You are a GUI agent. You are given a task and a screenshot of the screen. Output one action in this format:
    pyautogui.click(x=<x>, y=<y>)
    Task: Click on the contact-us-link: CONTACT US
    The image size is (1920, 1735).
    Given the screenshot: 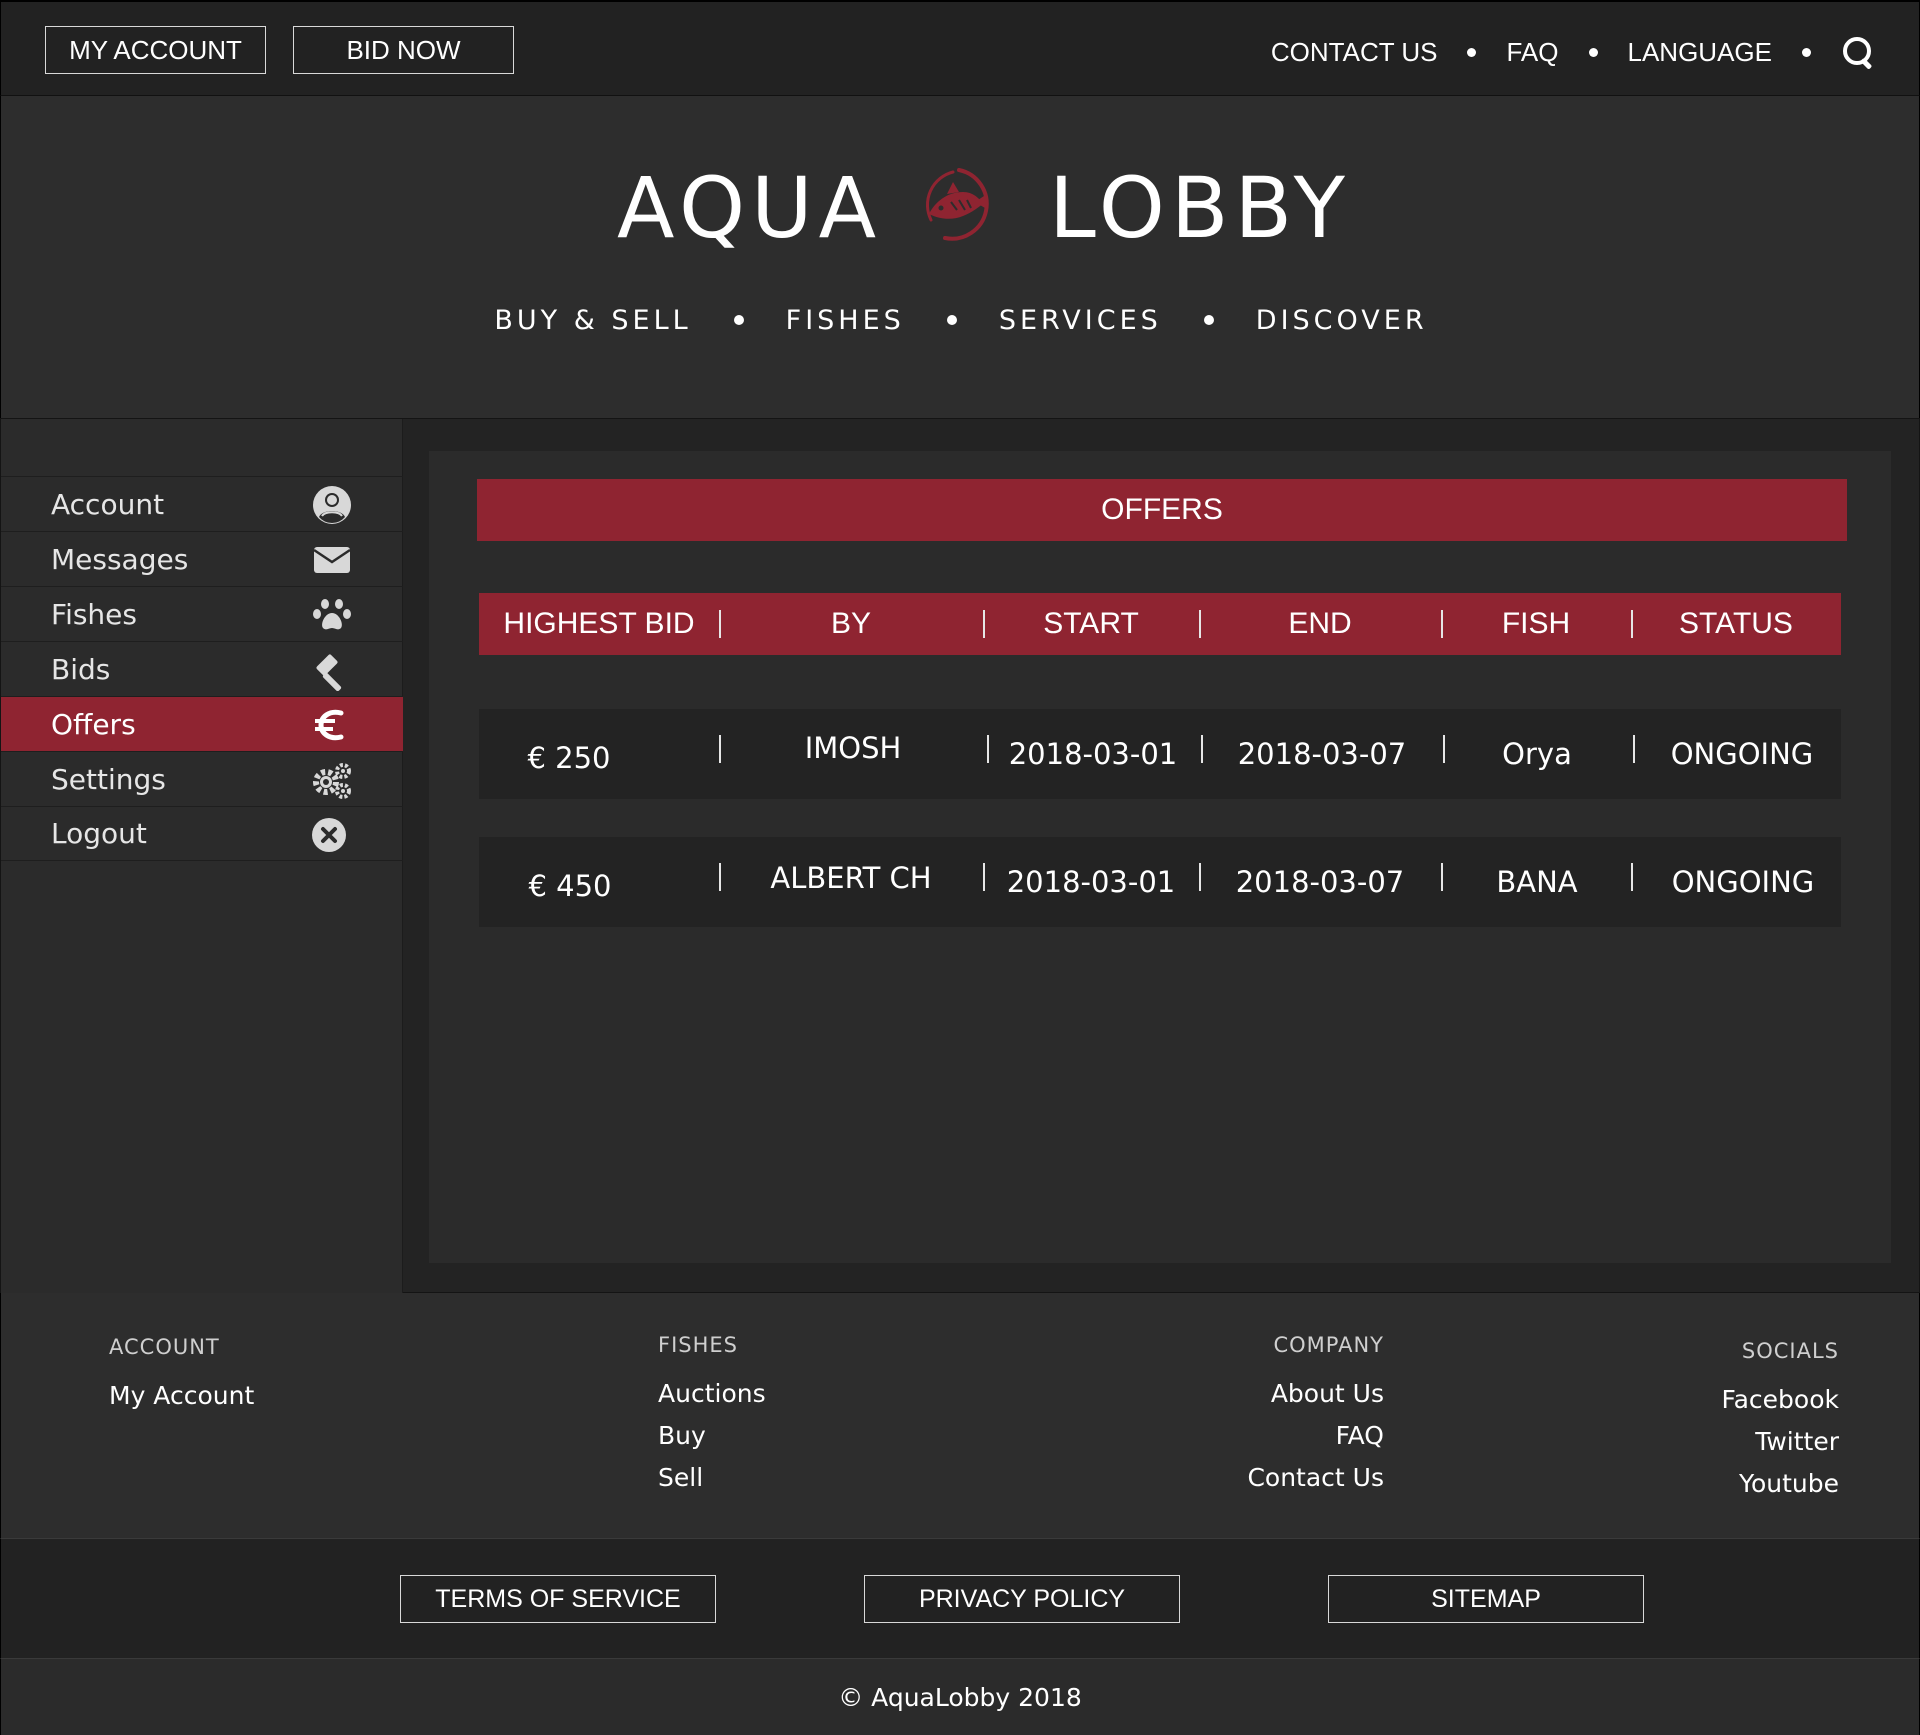 What is the action you would take?
    pyautogui.click(x=1354, y=52)
    